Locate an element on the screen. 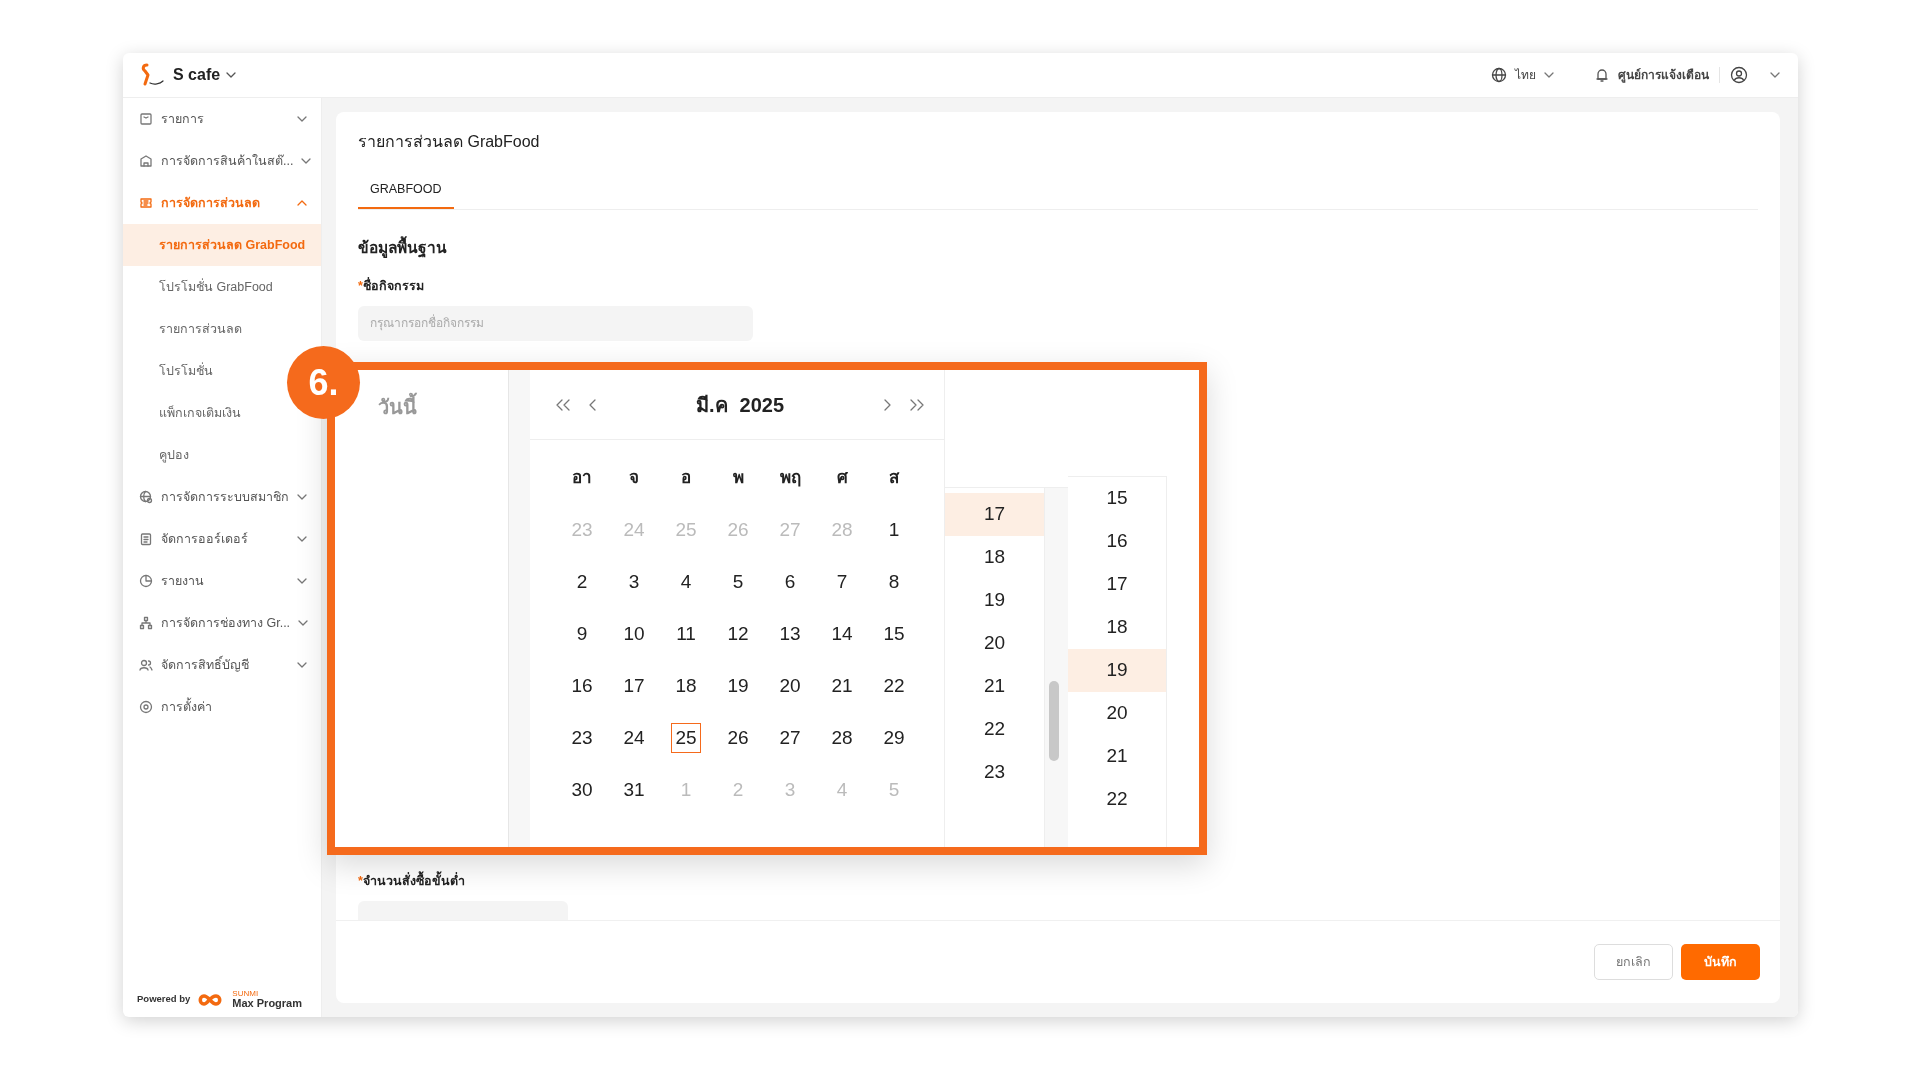  day-cell: 31 is located at coordinates (634, 790).